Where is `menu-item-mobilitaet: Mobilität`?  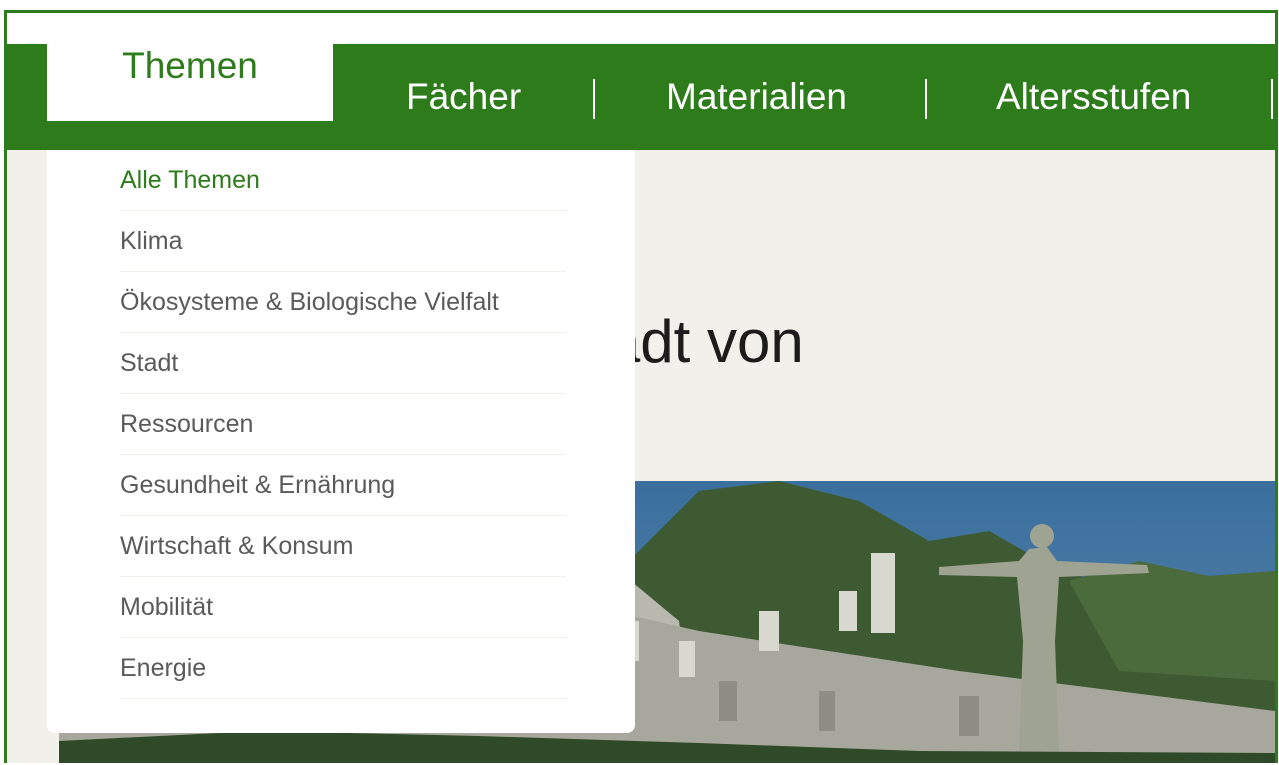
menu-item-mobilitaet: Mobilität is located at coordinates (343, 607).